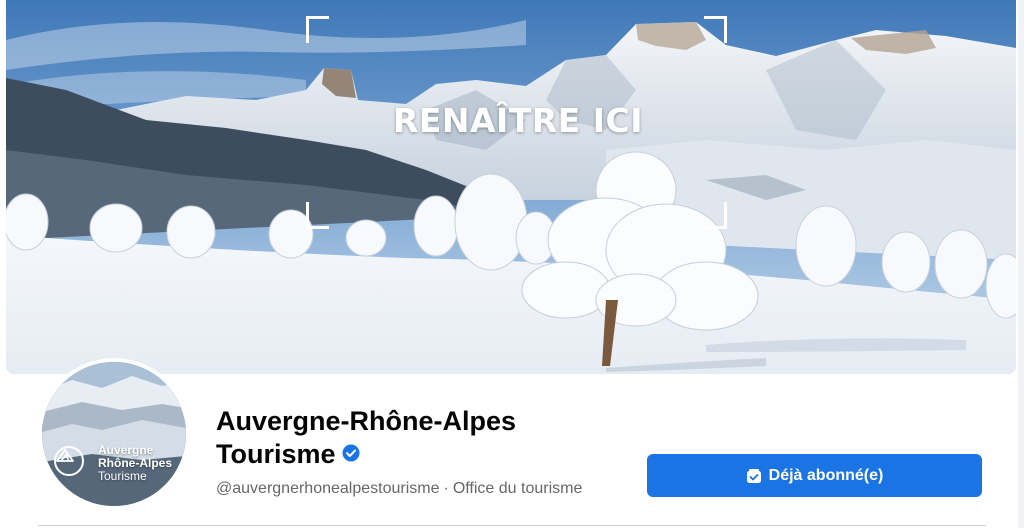 The image size is (1024, 528). Describe the element at coordinates (69, 461) in the screenshot. I see `mountain-logo-icon` at that location.